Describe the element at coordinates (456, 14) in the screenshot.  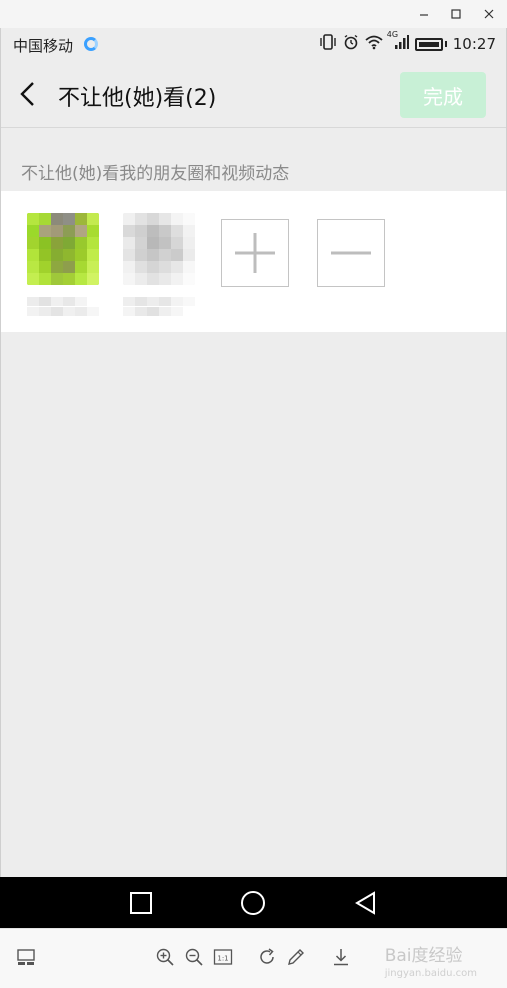
I see `maximize-icon` at that location.